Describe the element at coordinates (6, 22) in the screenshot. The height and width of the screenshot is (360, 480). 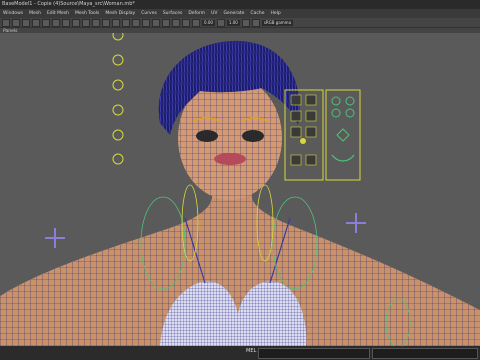
I see `grid-icon` at that location.